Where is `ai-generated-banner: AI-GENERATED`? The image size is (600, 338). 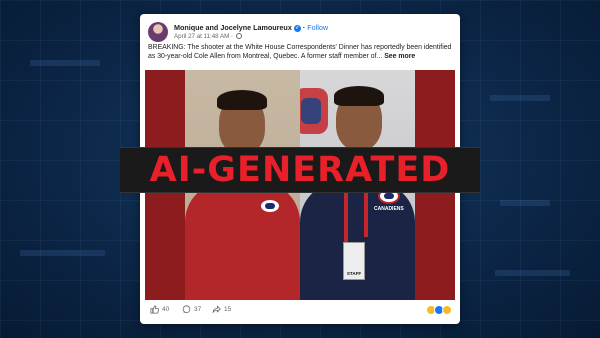 ai-generated-banner: AI-GENERATED is located at coordinates (300, 170).